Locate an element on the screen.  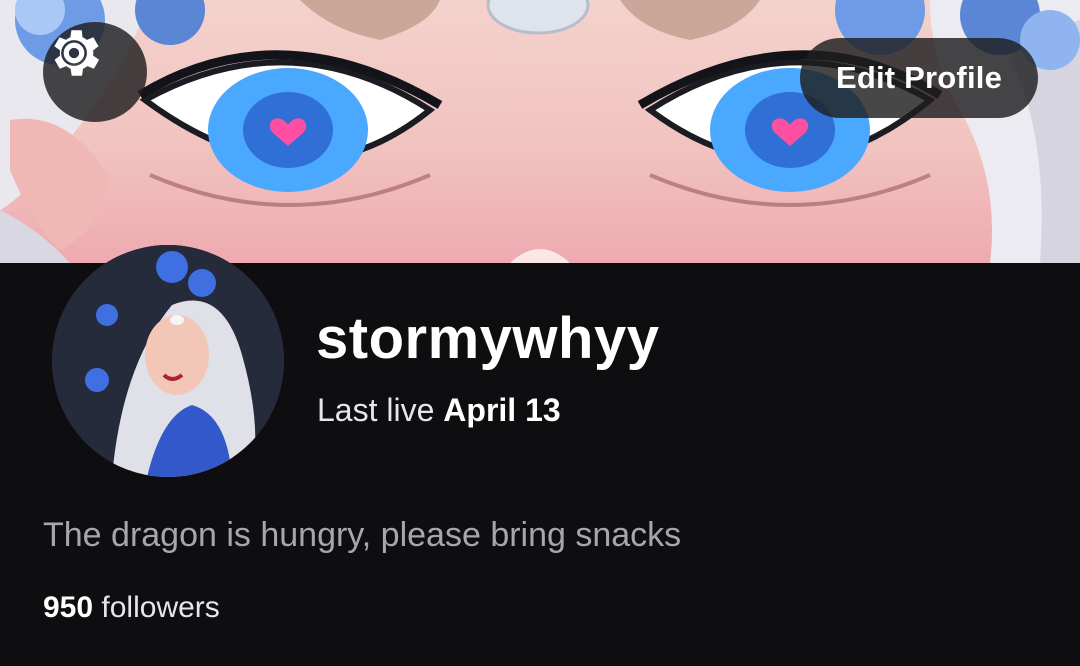
username: stormywhyy is located at coordinates (488, 338).